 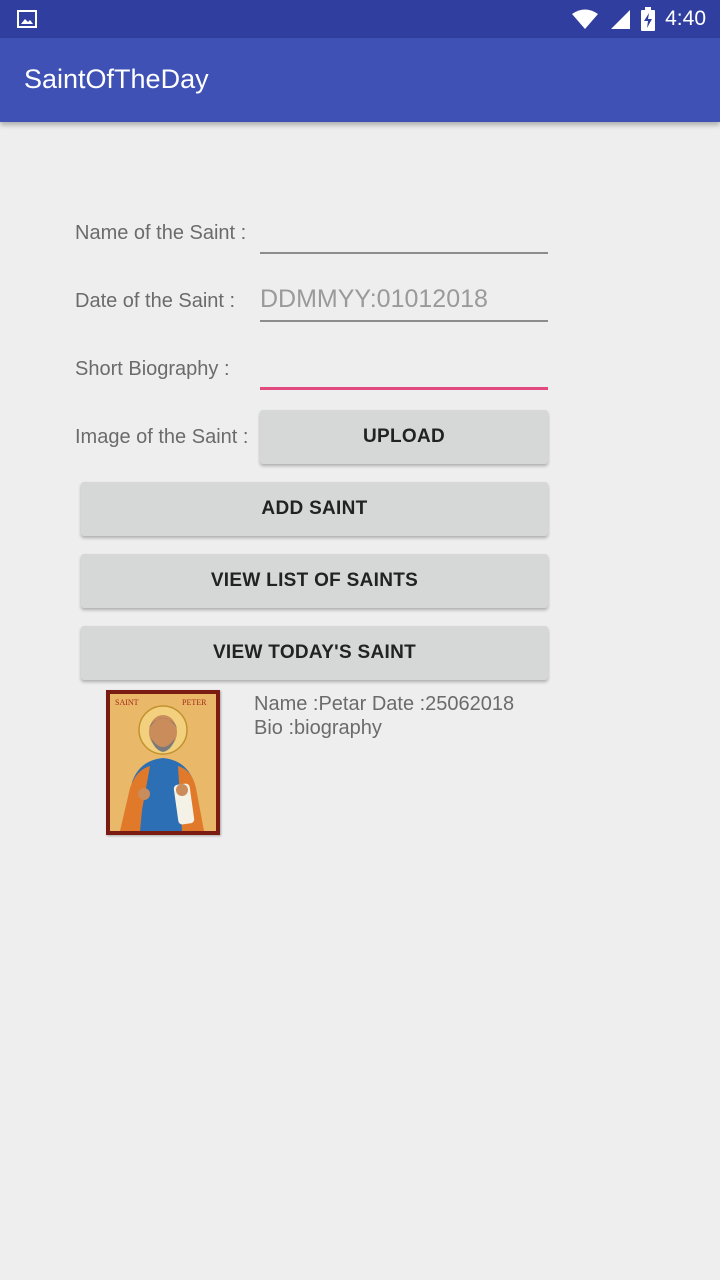 I want to click on date-label: Date of the Saint :, so click(x=155, y=301).